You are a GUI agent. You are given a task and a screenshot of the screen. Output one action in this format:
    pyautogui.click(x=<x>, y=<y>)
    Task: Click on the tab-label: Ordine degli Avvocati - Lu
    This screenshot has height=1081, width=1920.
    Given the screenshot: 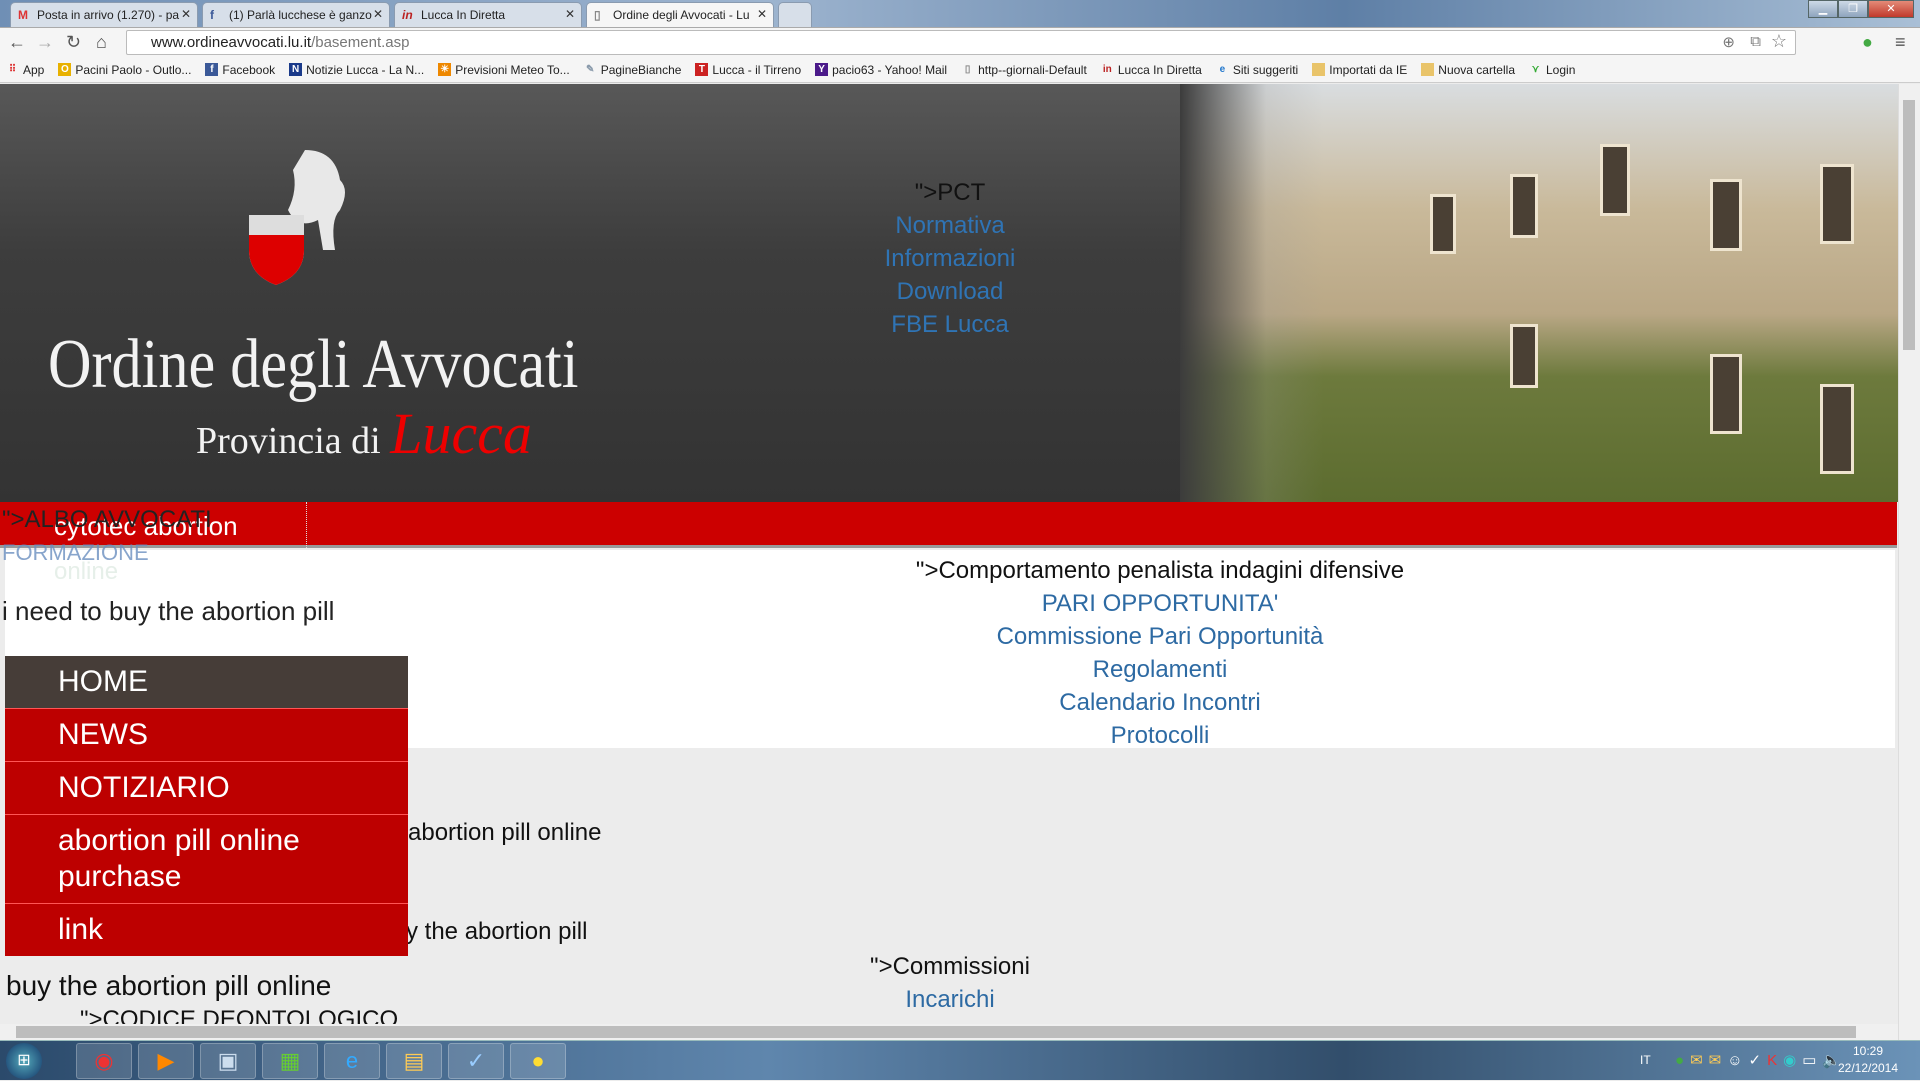 What is the action you would take?
    pyautogui.click(x=681, y=15)
    